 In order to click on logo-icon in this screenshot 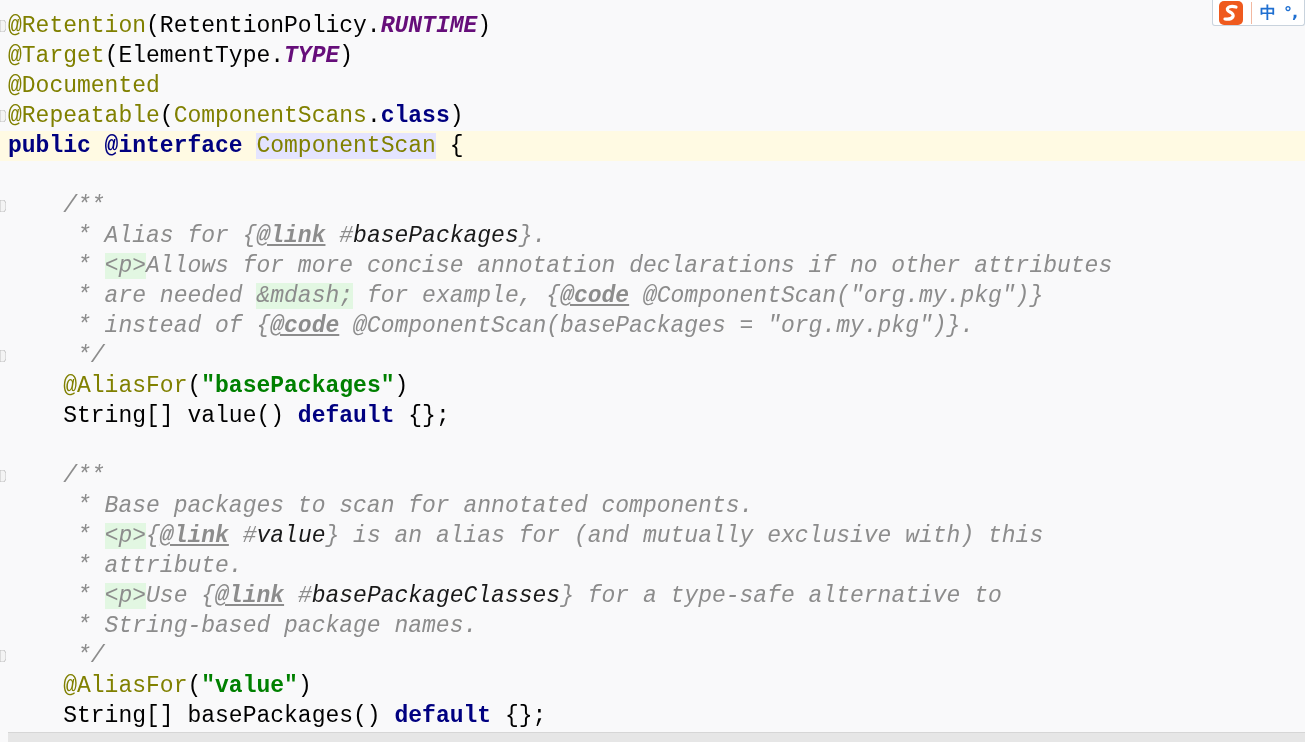, I will do `click(1230, 12)`.